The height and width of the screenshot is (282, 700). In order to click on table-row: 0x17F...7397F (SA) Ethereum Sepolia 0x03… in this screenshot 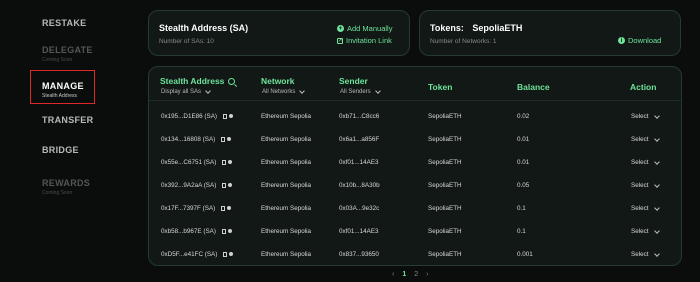, I will do `click(416, 208)`.